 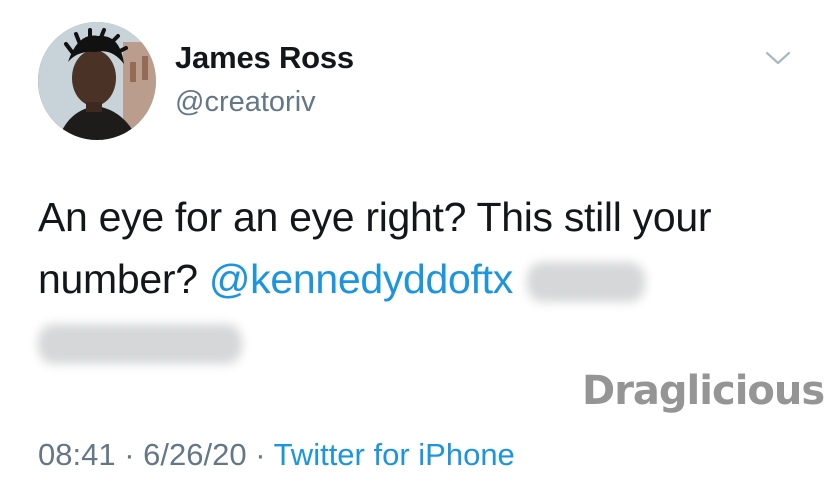 What do you see at coordinates (77, 454) in the screenshot?
I see `tweet-time: 08:41` at bounding box center [77, 454].